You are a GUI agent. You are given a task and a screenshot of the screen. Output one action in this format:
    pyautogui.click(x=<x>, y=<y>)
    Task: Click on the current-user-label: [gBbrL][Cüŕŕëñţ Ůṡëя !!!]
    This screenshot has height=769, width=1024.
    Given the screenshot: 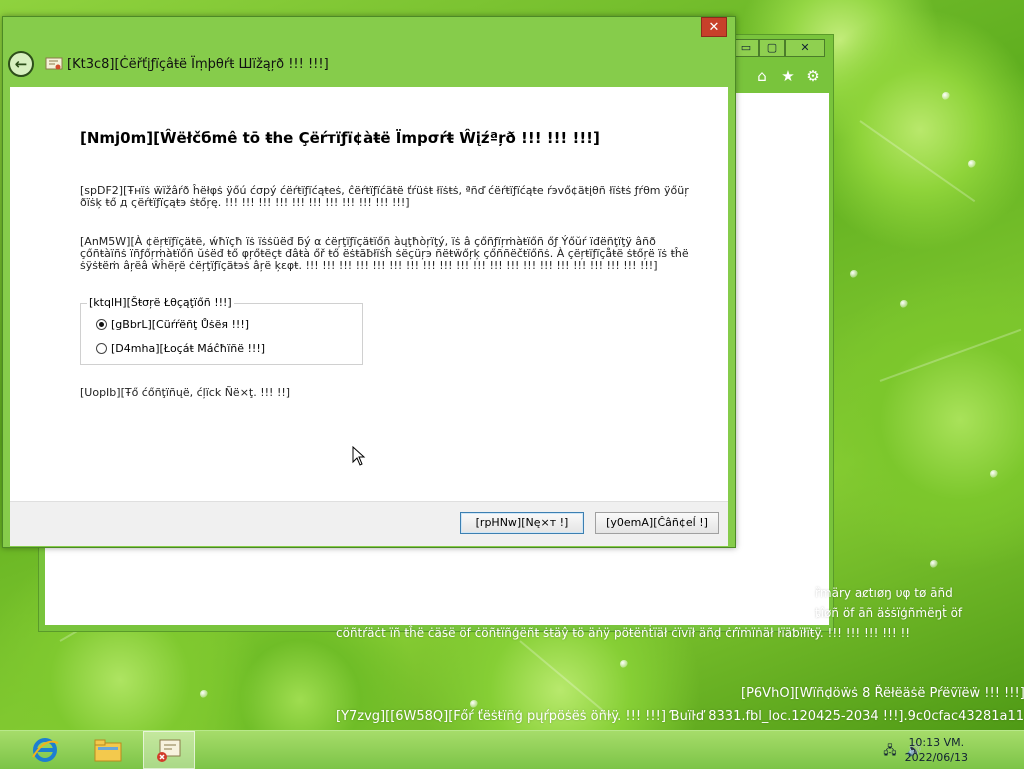 What is the action you would take?
    pyautogui.click(x=180, y=324)
    